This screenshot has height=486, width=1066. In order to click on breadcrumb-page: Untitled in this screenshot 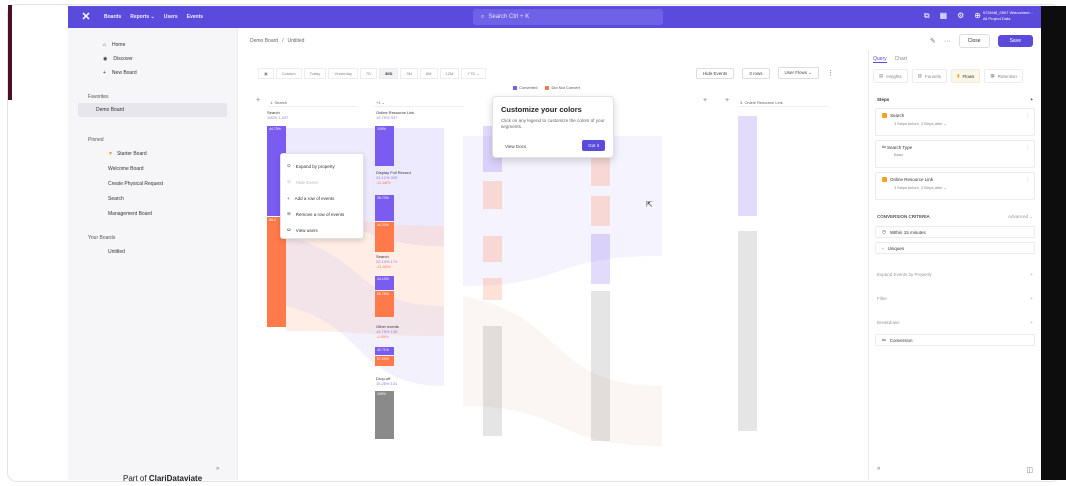, I will do `click(295, 41)`.